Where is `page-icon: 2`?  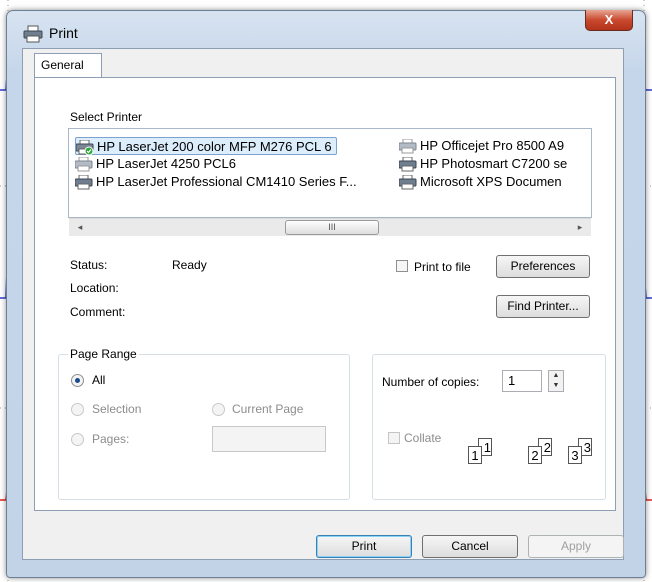 page-icon: 2 is located at coordinates (535, 455).